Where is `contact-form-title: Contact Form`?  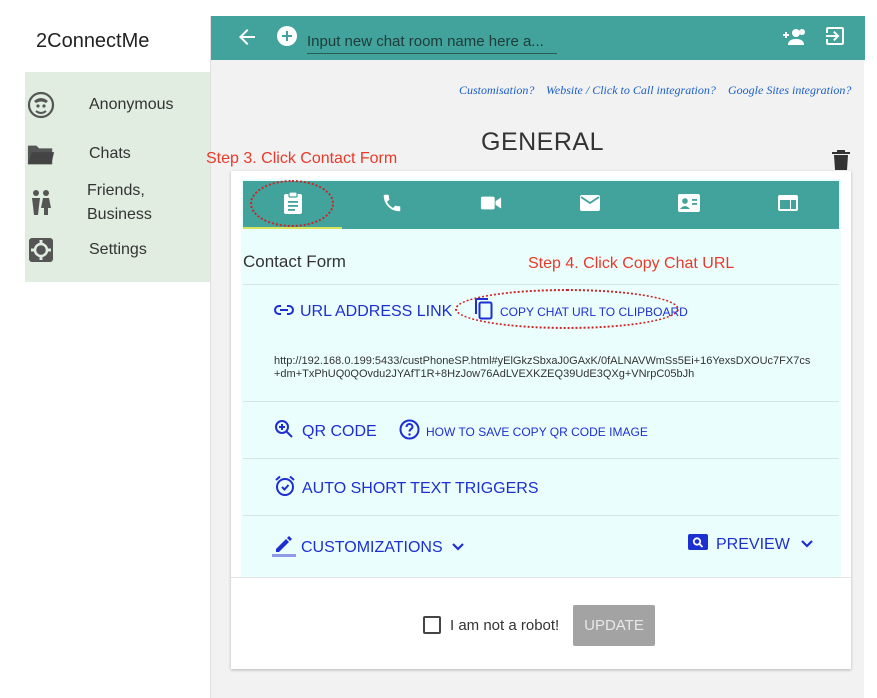 contact-form-title: Contact Form is located at coordinates (294, 261).